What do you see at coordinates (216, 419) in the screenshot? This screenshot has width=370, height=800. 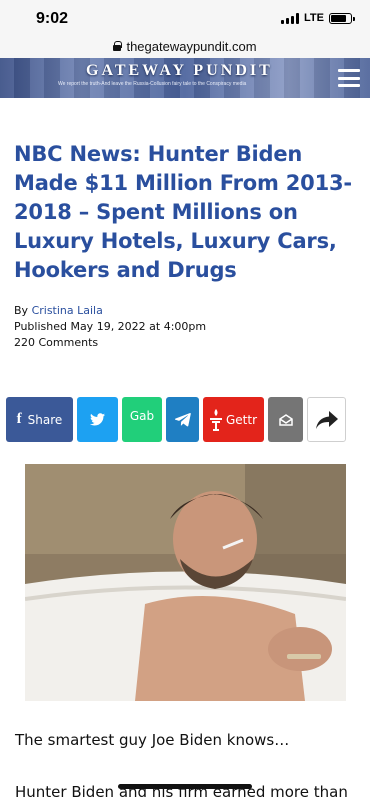 I see `gettr-icon` at bounding box center [216, 419].